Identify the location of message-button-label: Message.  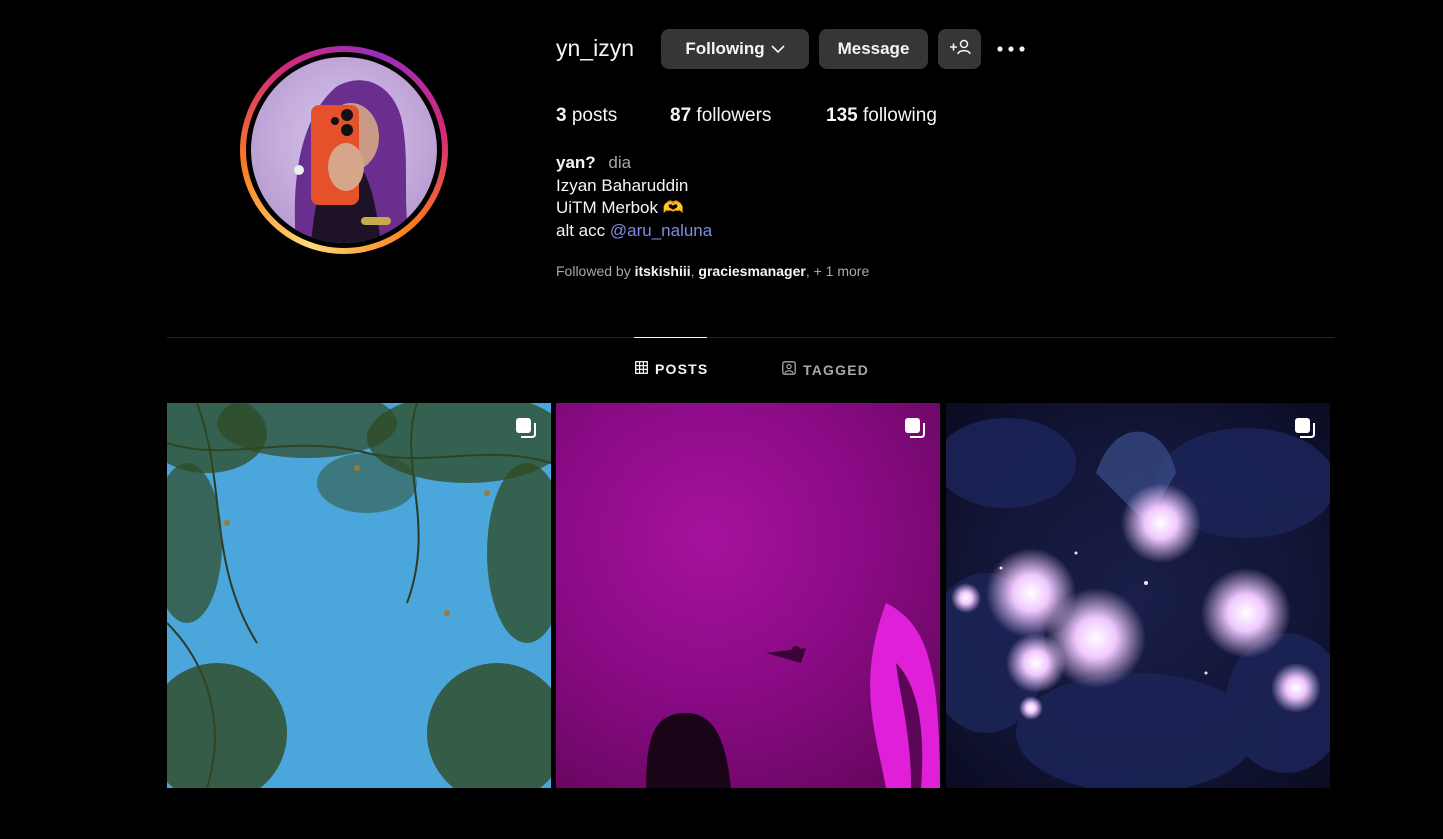
(873, 48).